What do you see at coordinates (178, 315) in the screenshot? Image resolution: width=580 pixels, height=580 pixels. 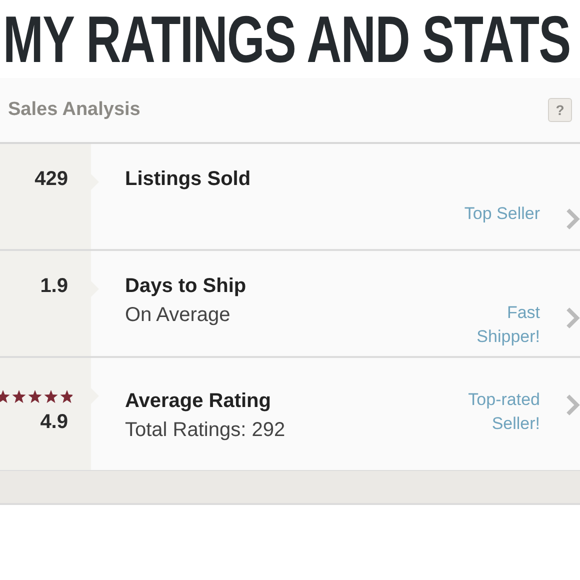 I see `stat-subtitle: On Average` at bounding box center [178, 315].